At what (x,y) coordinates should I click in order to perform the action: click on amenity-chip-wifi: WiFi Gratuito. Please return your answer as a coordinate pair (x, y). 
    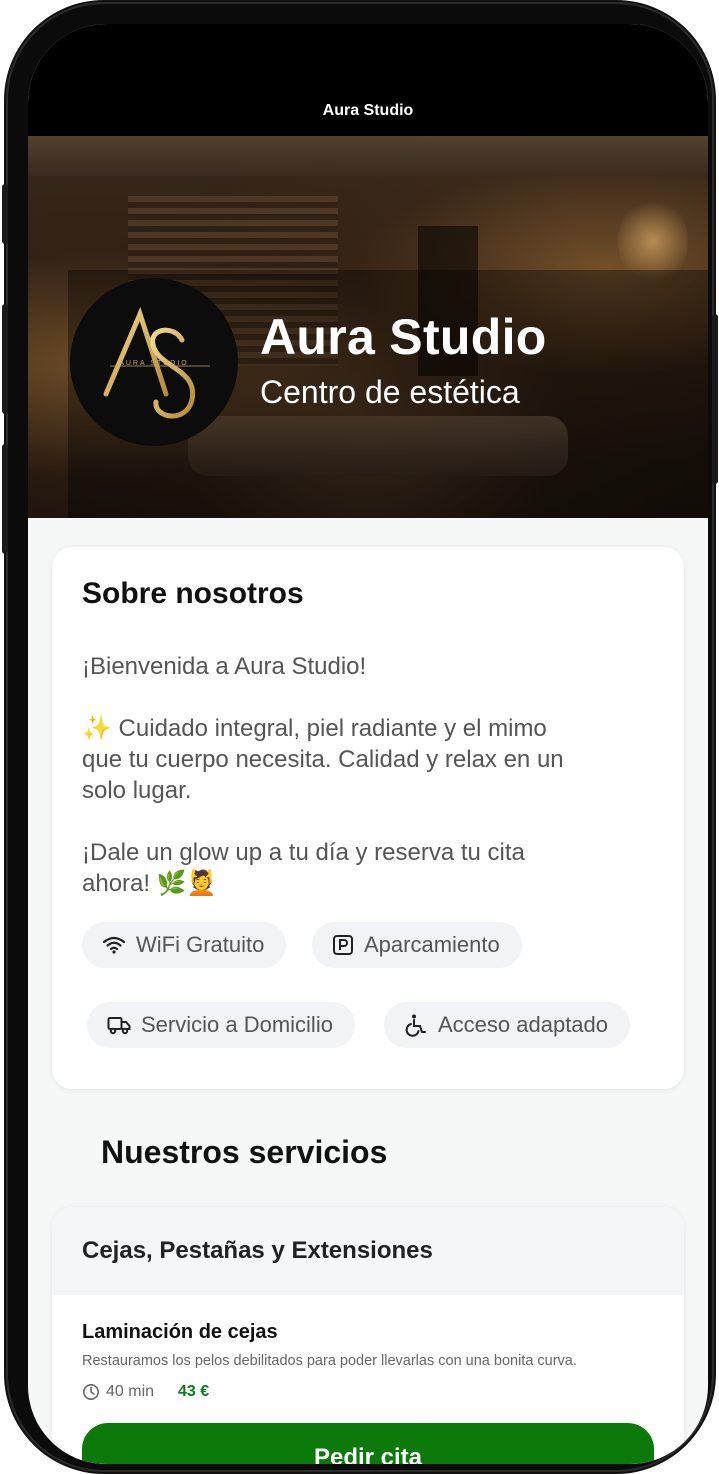
    Looking at the image, I should click on (184, 945).